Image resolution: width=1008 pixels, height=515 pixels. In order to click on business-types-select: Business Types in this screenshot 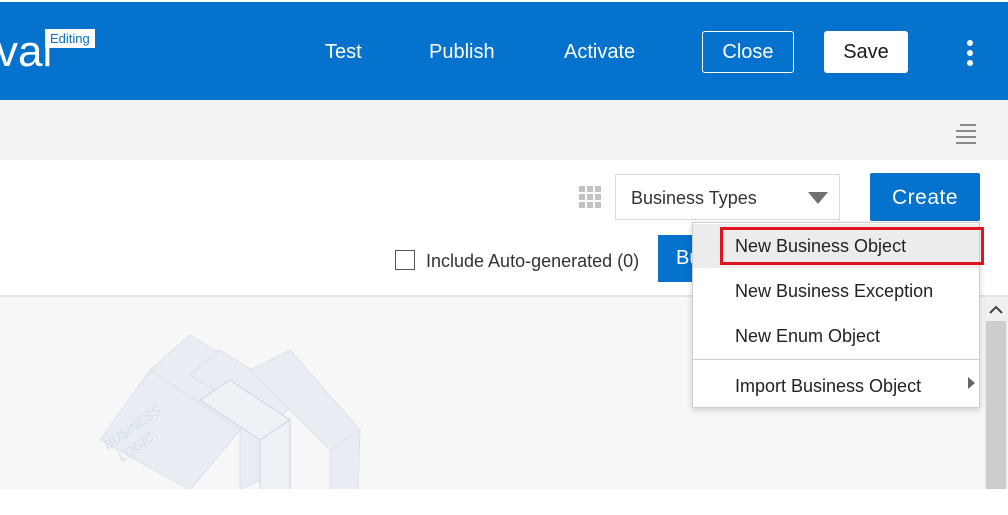, I will do `click(727, 197)`.